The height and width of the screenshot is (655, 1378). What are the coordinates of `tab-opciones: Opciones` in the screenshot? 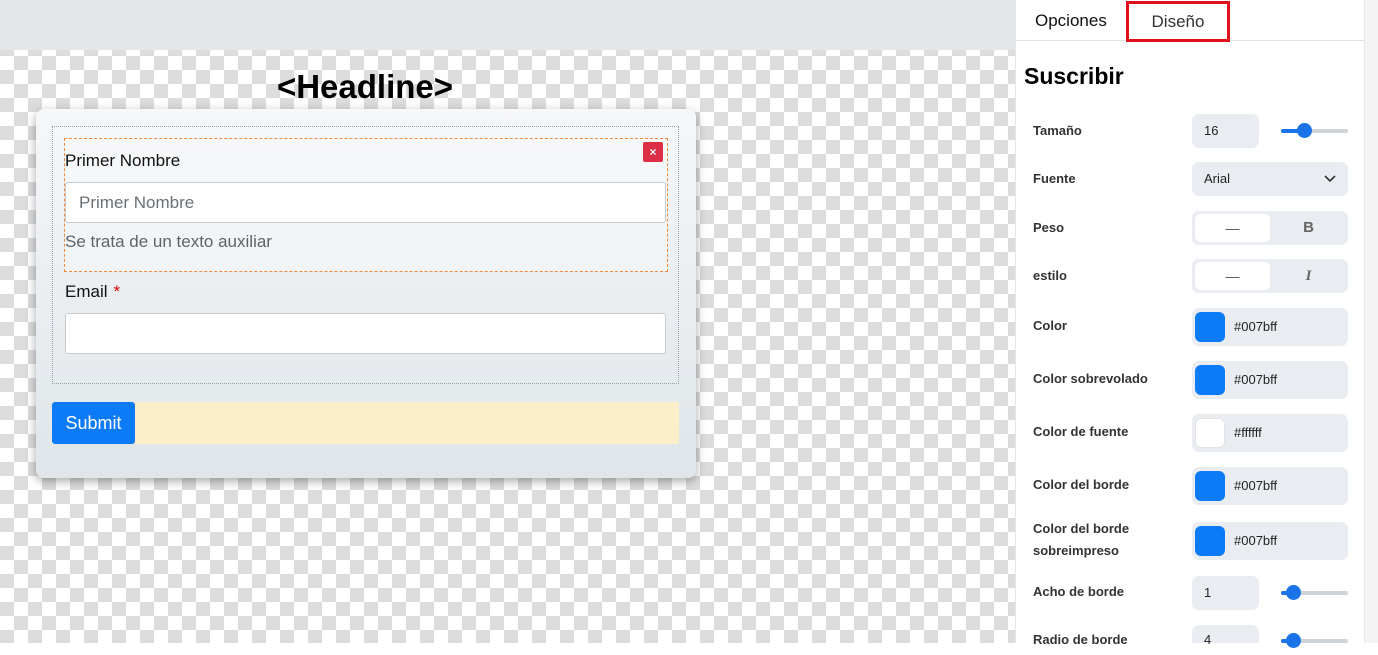 It's located at (1071, 20).